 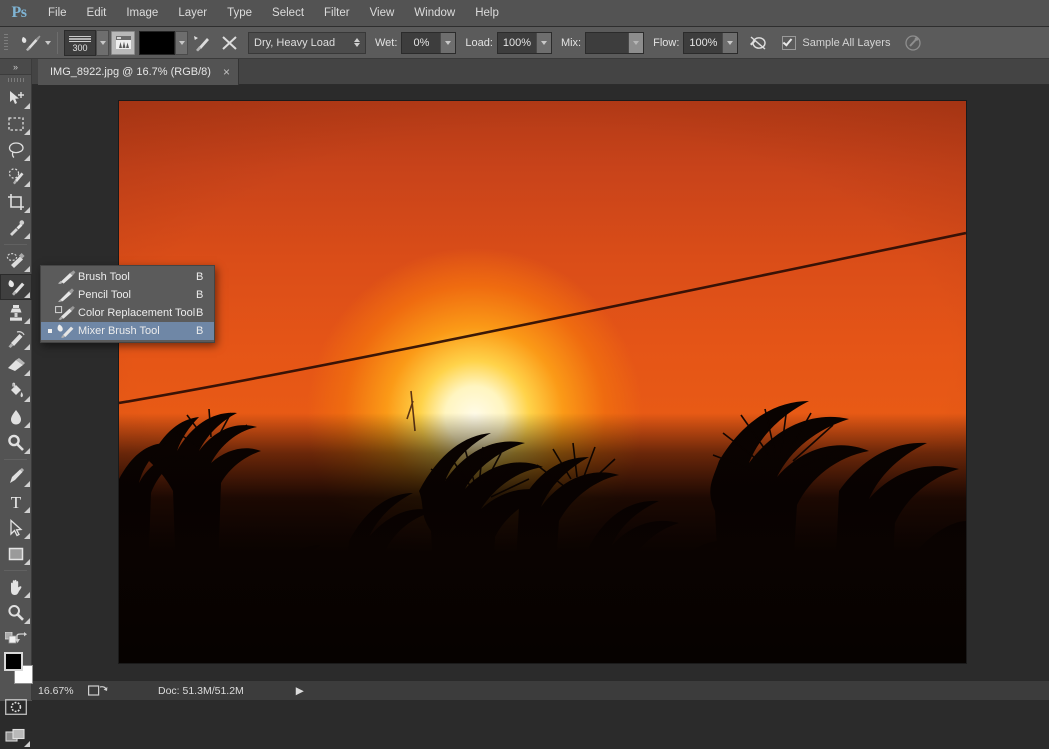 I want to click on document-tab: IMG_8922.jpg @ 16.7% (RGB/8) ×, so click(x=138, y=72).